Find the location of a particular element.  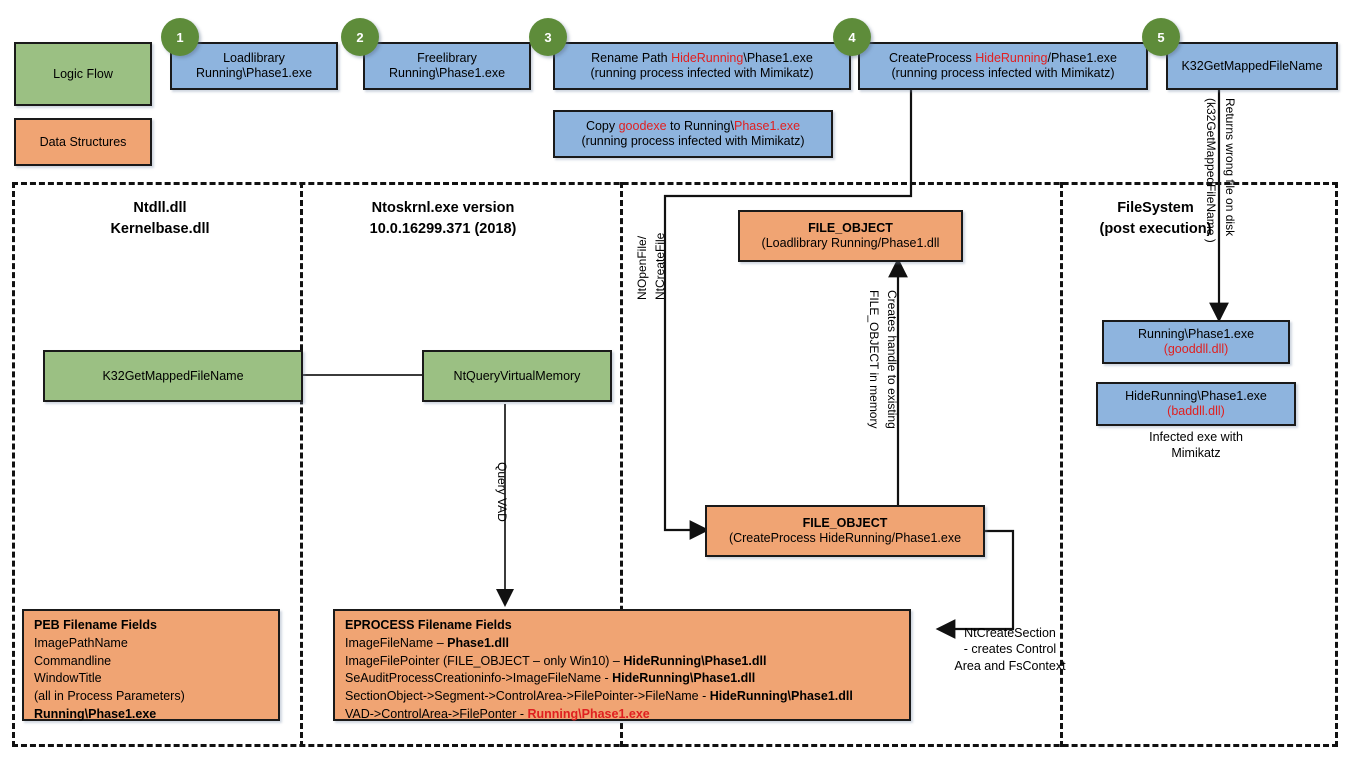

edge-label-creates-handle-l1: Creates handle to existing is located at coordinates (892, 359).